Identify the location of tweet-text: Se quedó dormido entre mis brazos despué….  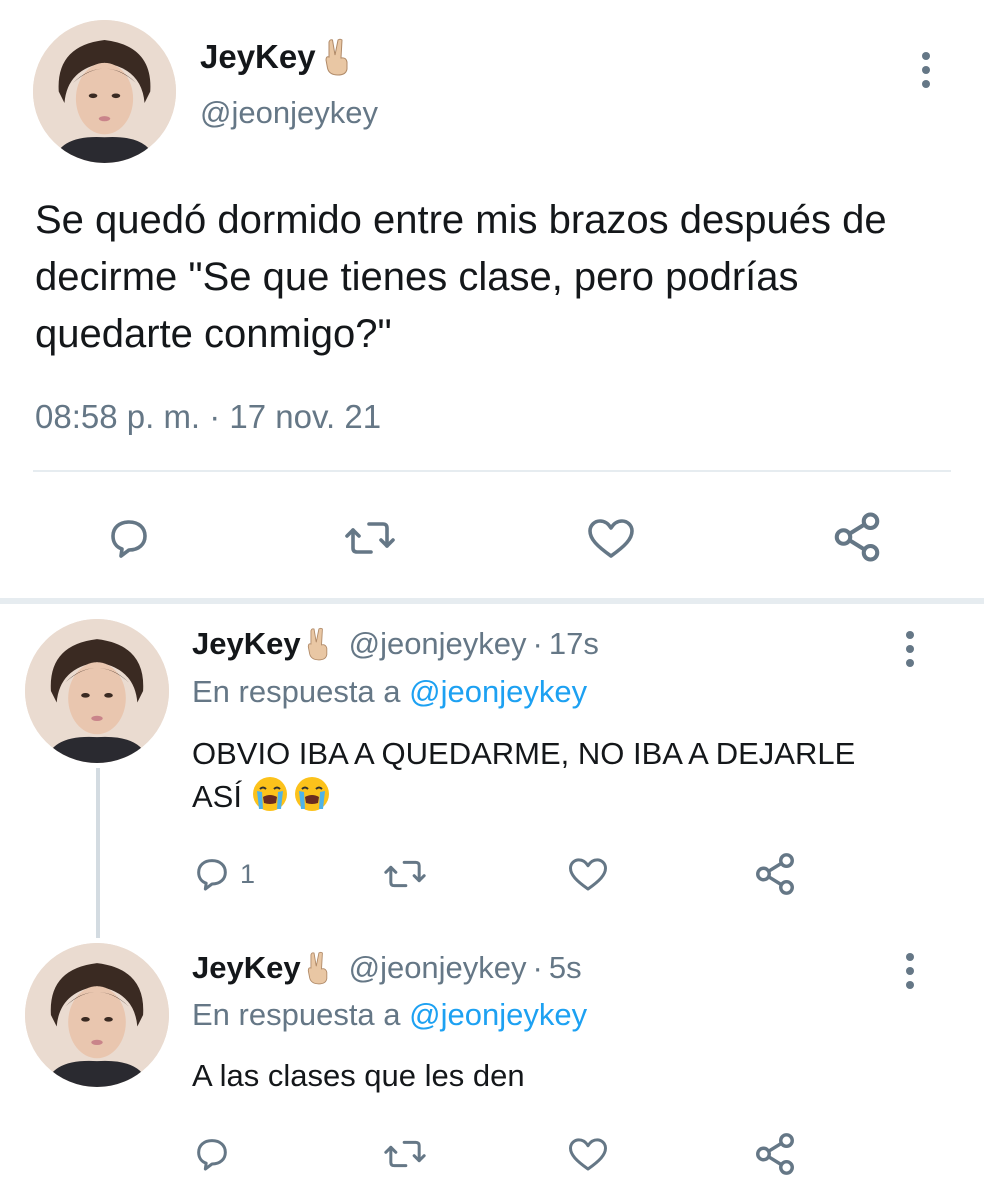
(461, 277).